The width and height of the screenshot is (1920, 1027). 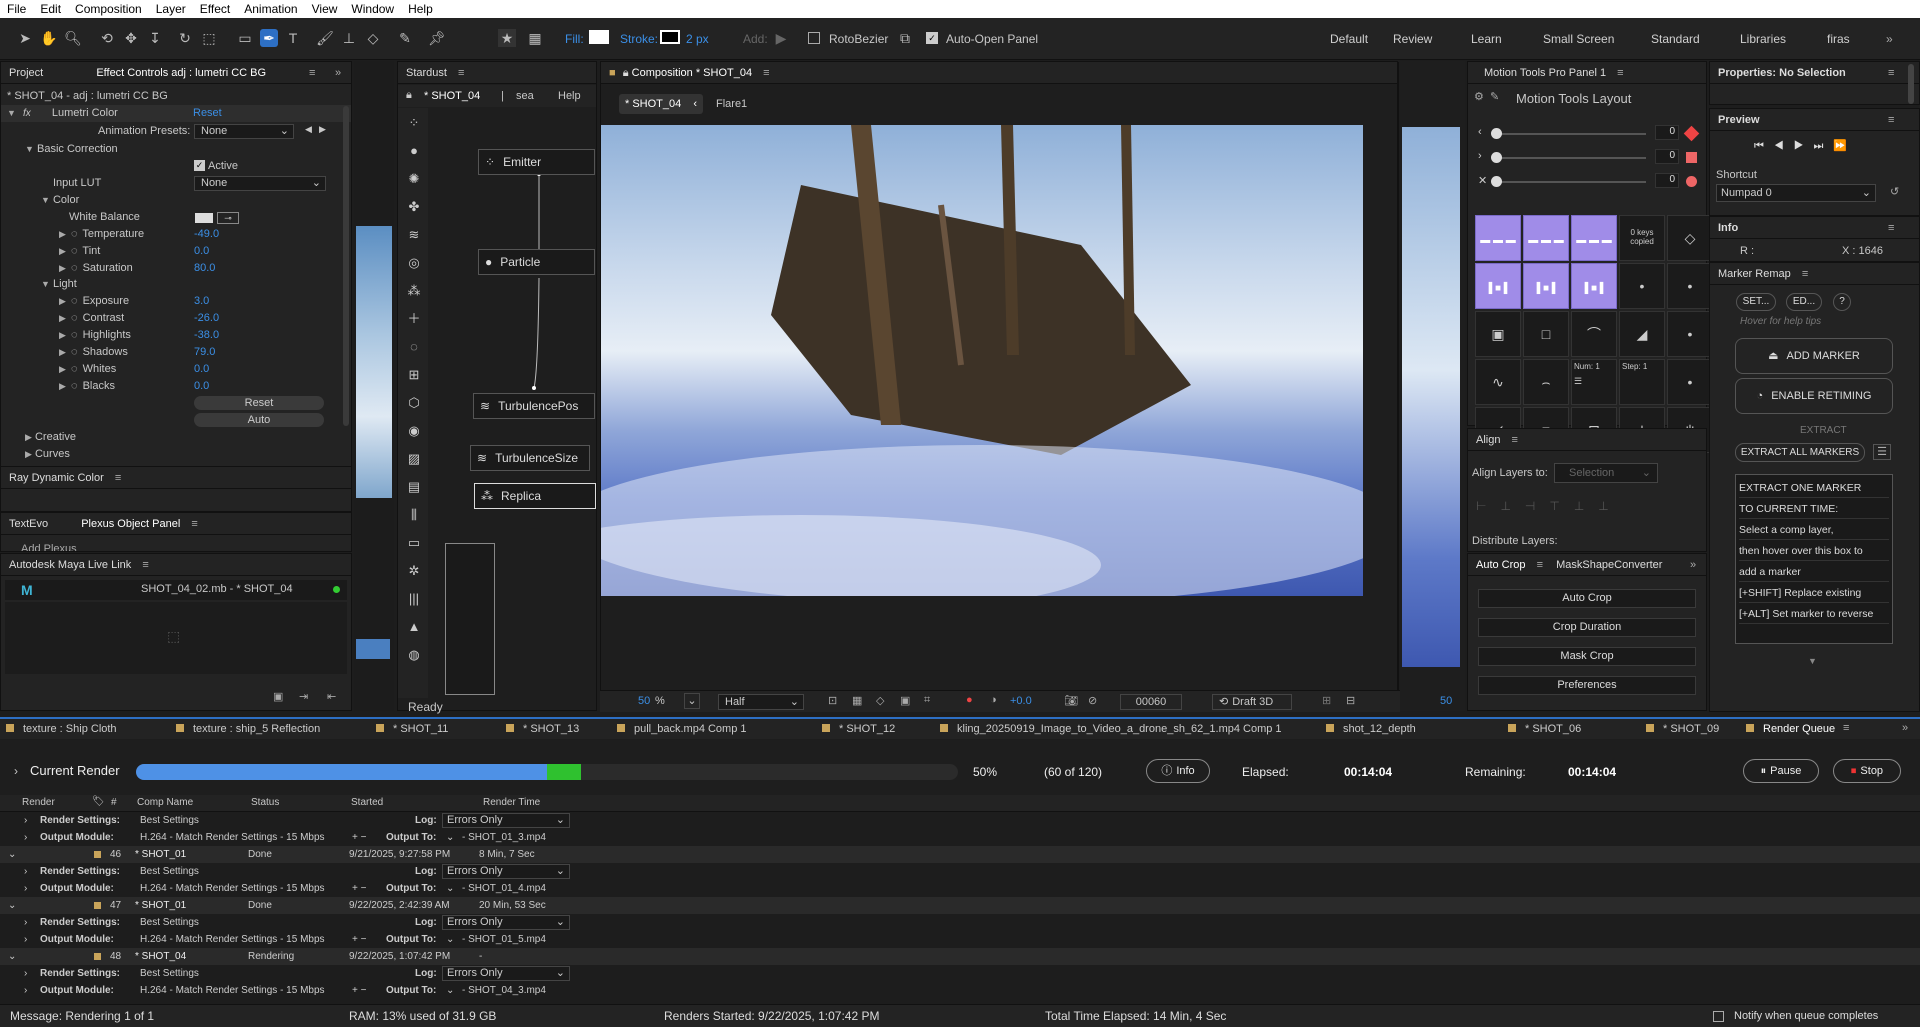 What do you see at coordinates (28, 524) in the screenshot?
I see `tab-textevo: TextEvo` at bounding box center [28, 524].